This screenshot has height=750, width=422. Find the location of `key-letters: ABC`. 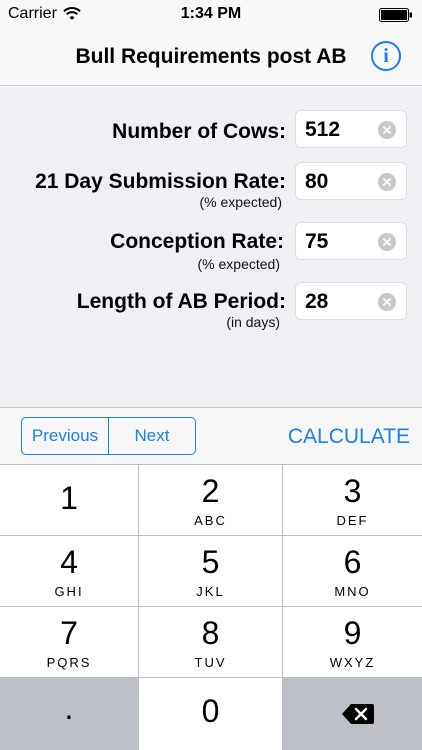

key-letters: ABC is located at coordinates (210, 520).